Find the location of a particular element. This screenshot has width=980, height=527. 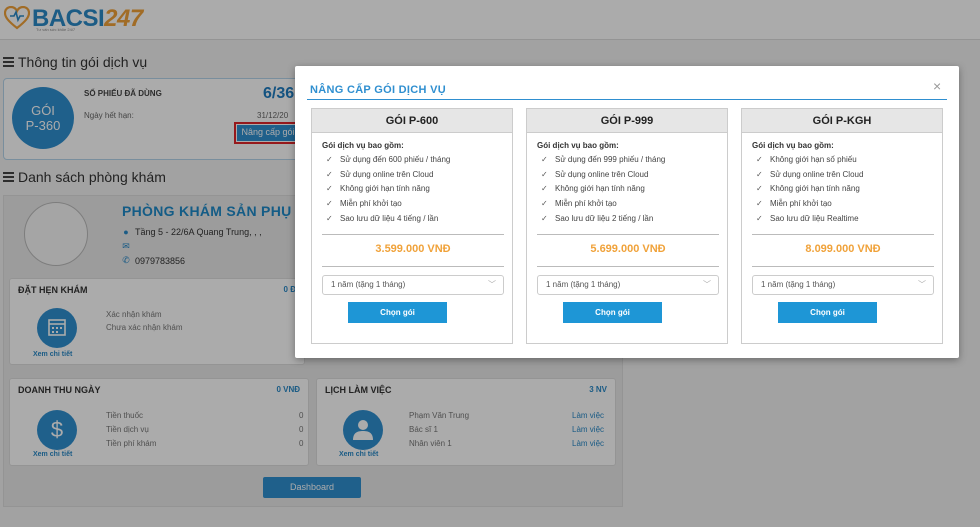

modal-title: NÂNG CẤP GÓI DỊCH VỤ is located at coordinates (378, 90).